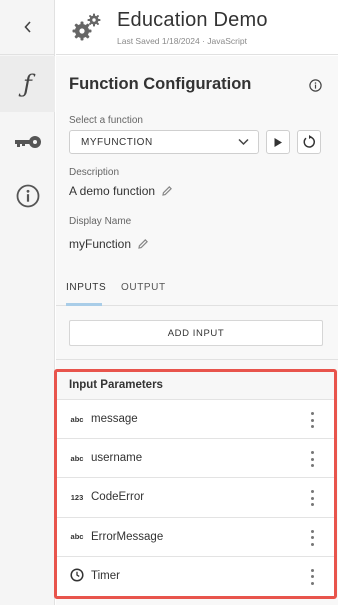 This screenshot has height=605, width=338. Describe the element at coordinates (164, 142) in the screenshot. I see `function-select: MYFUNCTION` at that location.